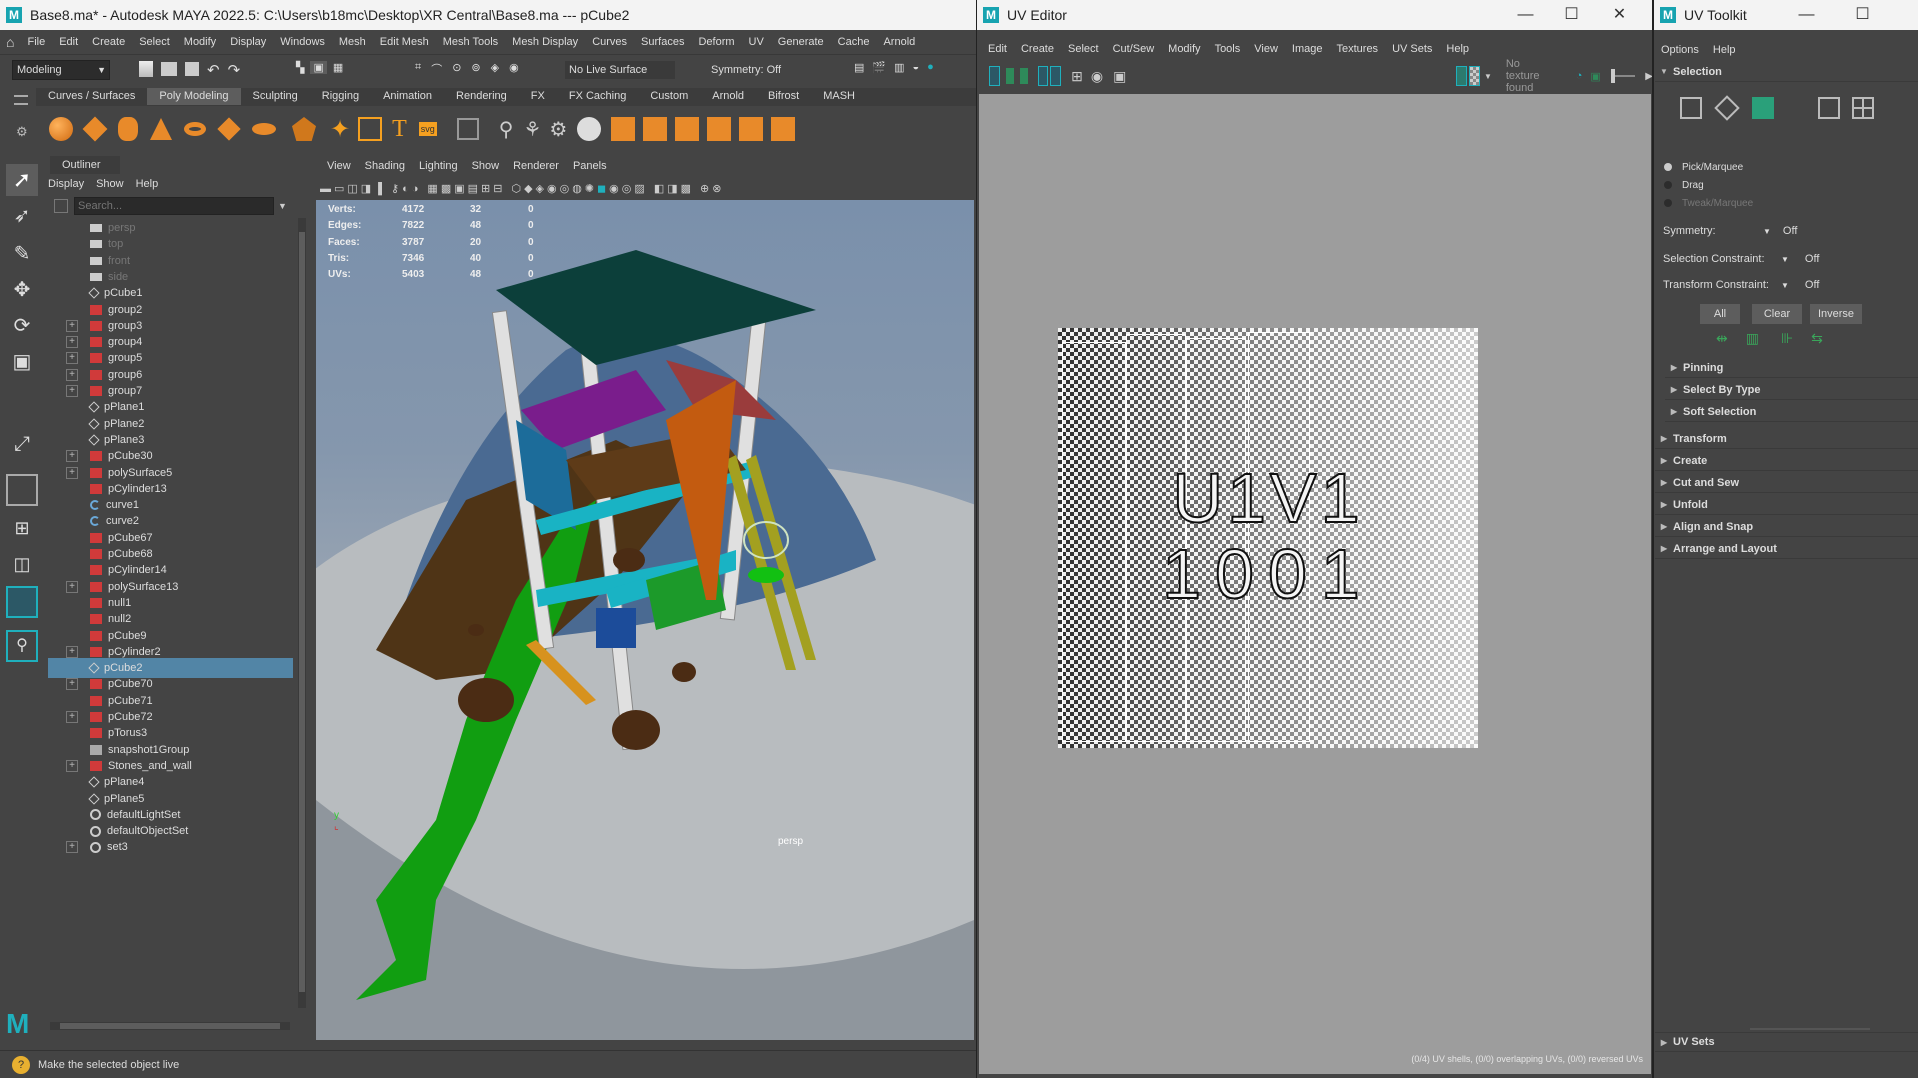  What do you see at coordinates (470, 42) in the screenshot?
I see `menu-mesh-tools: Mesh Tools` at bounding box center [470, 42].